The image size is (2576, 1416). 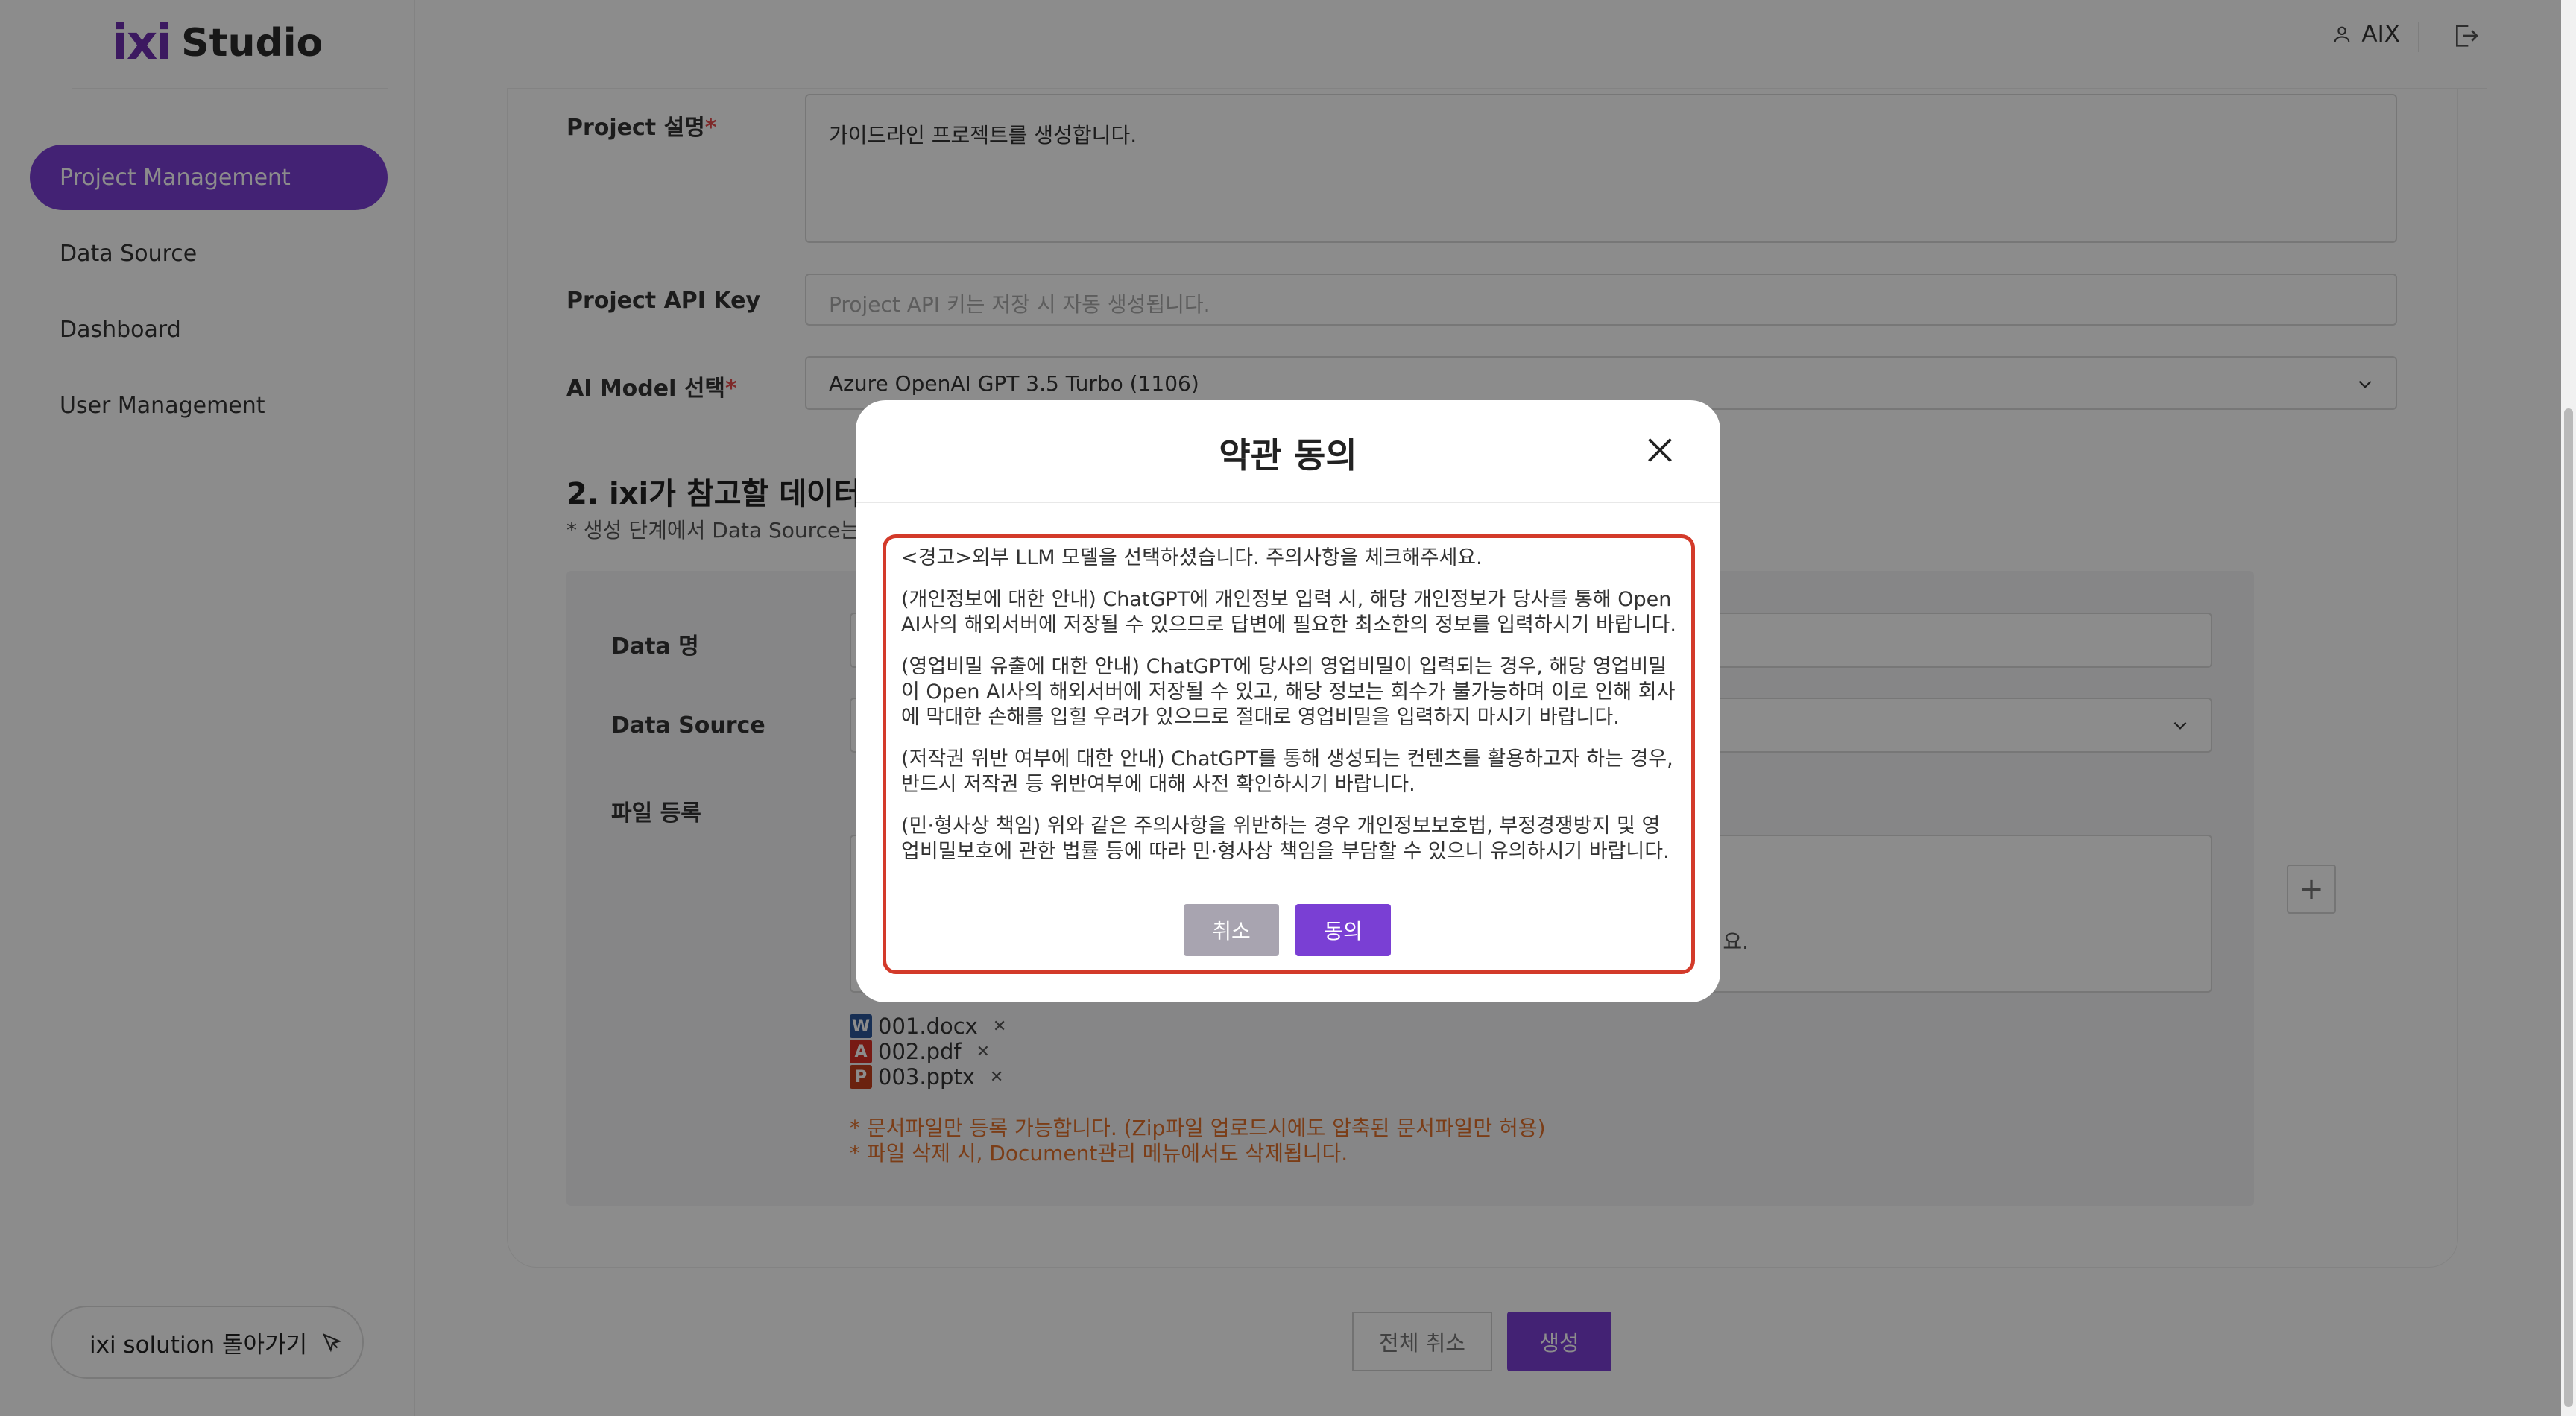 What do you see at coordinates (2569, 907) in the screenshot?
I see `scrollbar-thumb` at bounding box center [2569, 907].